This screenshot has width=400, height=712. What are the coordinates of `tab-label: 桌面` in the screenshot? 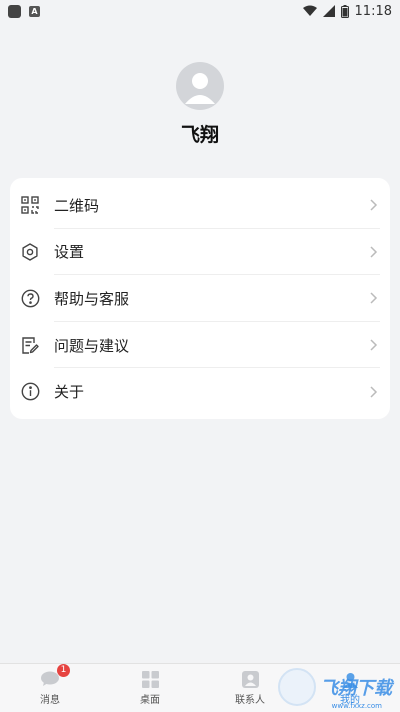 It's located at (150, 700).